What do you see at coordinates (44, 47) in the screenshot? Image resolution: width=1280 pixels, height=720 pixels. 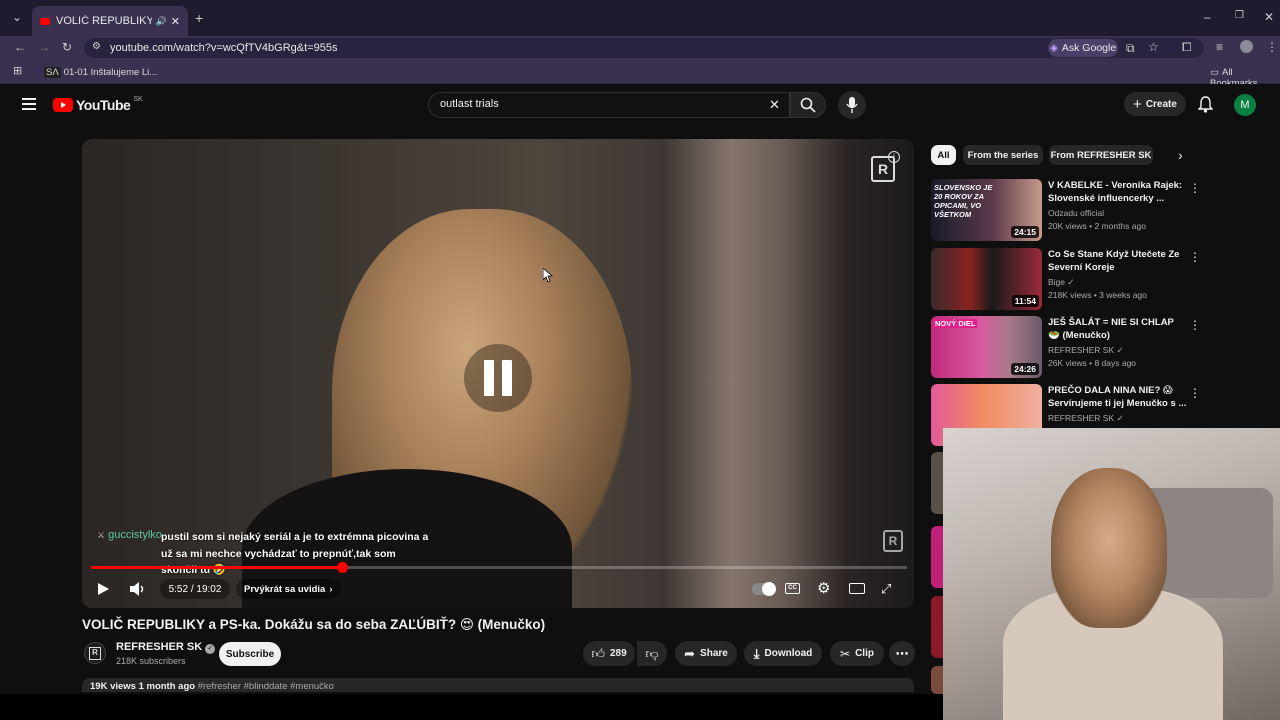 I see `forward-icon: →` at bounding box center [44, 47].